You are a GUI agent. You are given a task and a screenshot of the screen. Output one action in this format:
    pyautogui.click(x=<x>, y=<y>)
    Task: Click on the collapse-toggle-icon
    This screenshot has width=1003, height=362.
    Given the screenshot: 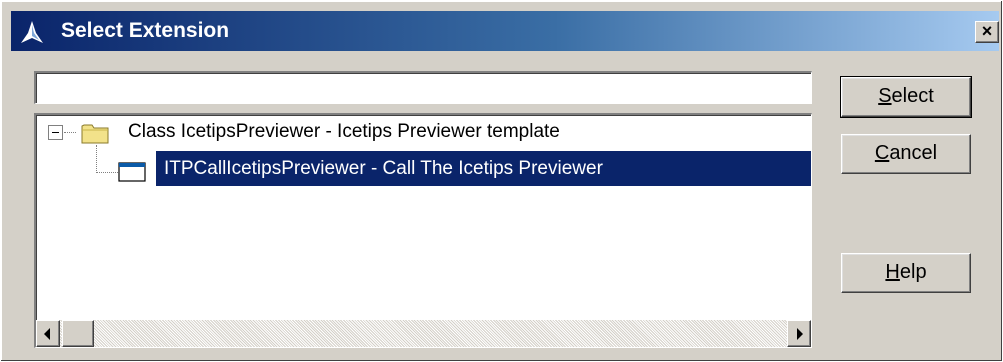 What is the action you would take?
    pyautogui.click(x=55, y=132)
    